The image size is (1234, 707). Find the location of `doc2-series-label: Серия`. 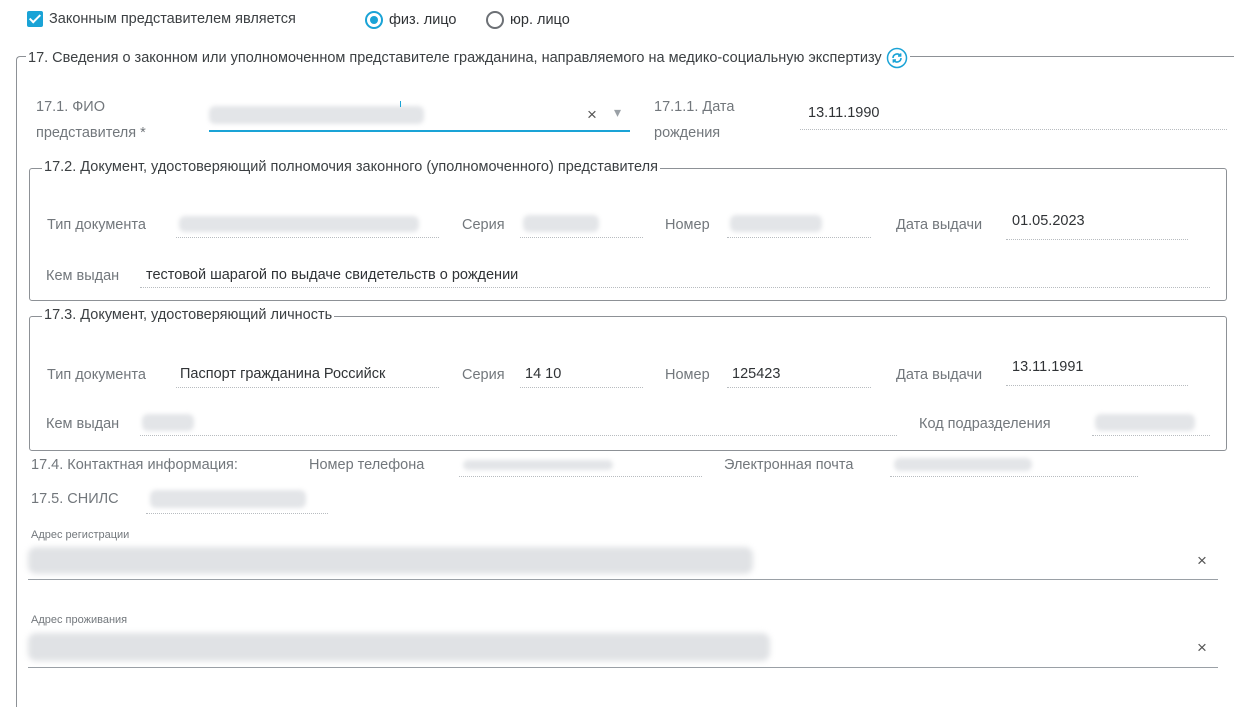

doc2-series-label: Серия is located at coordinates (483, 225).